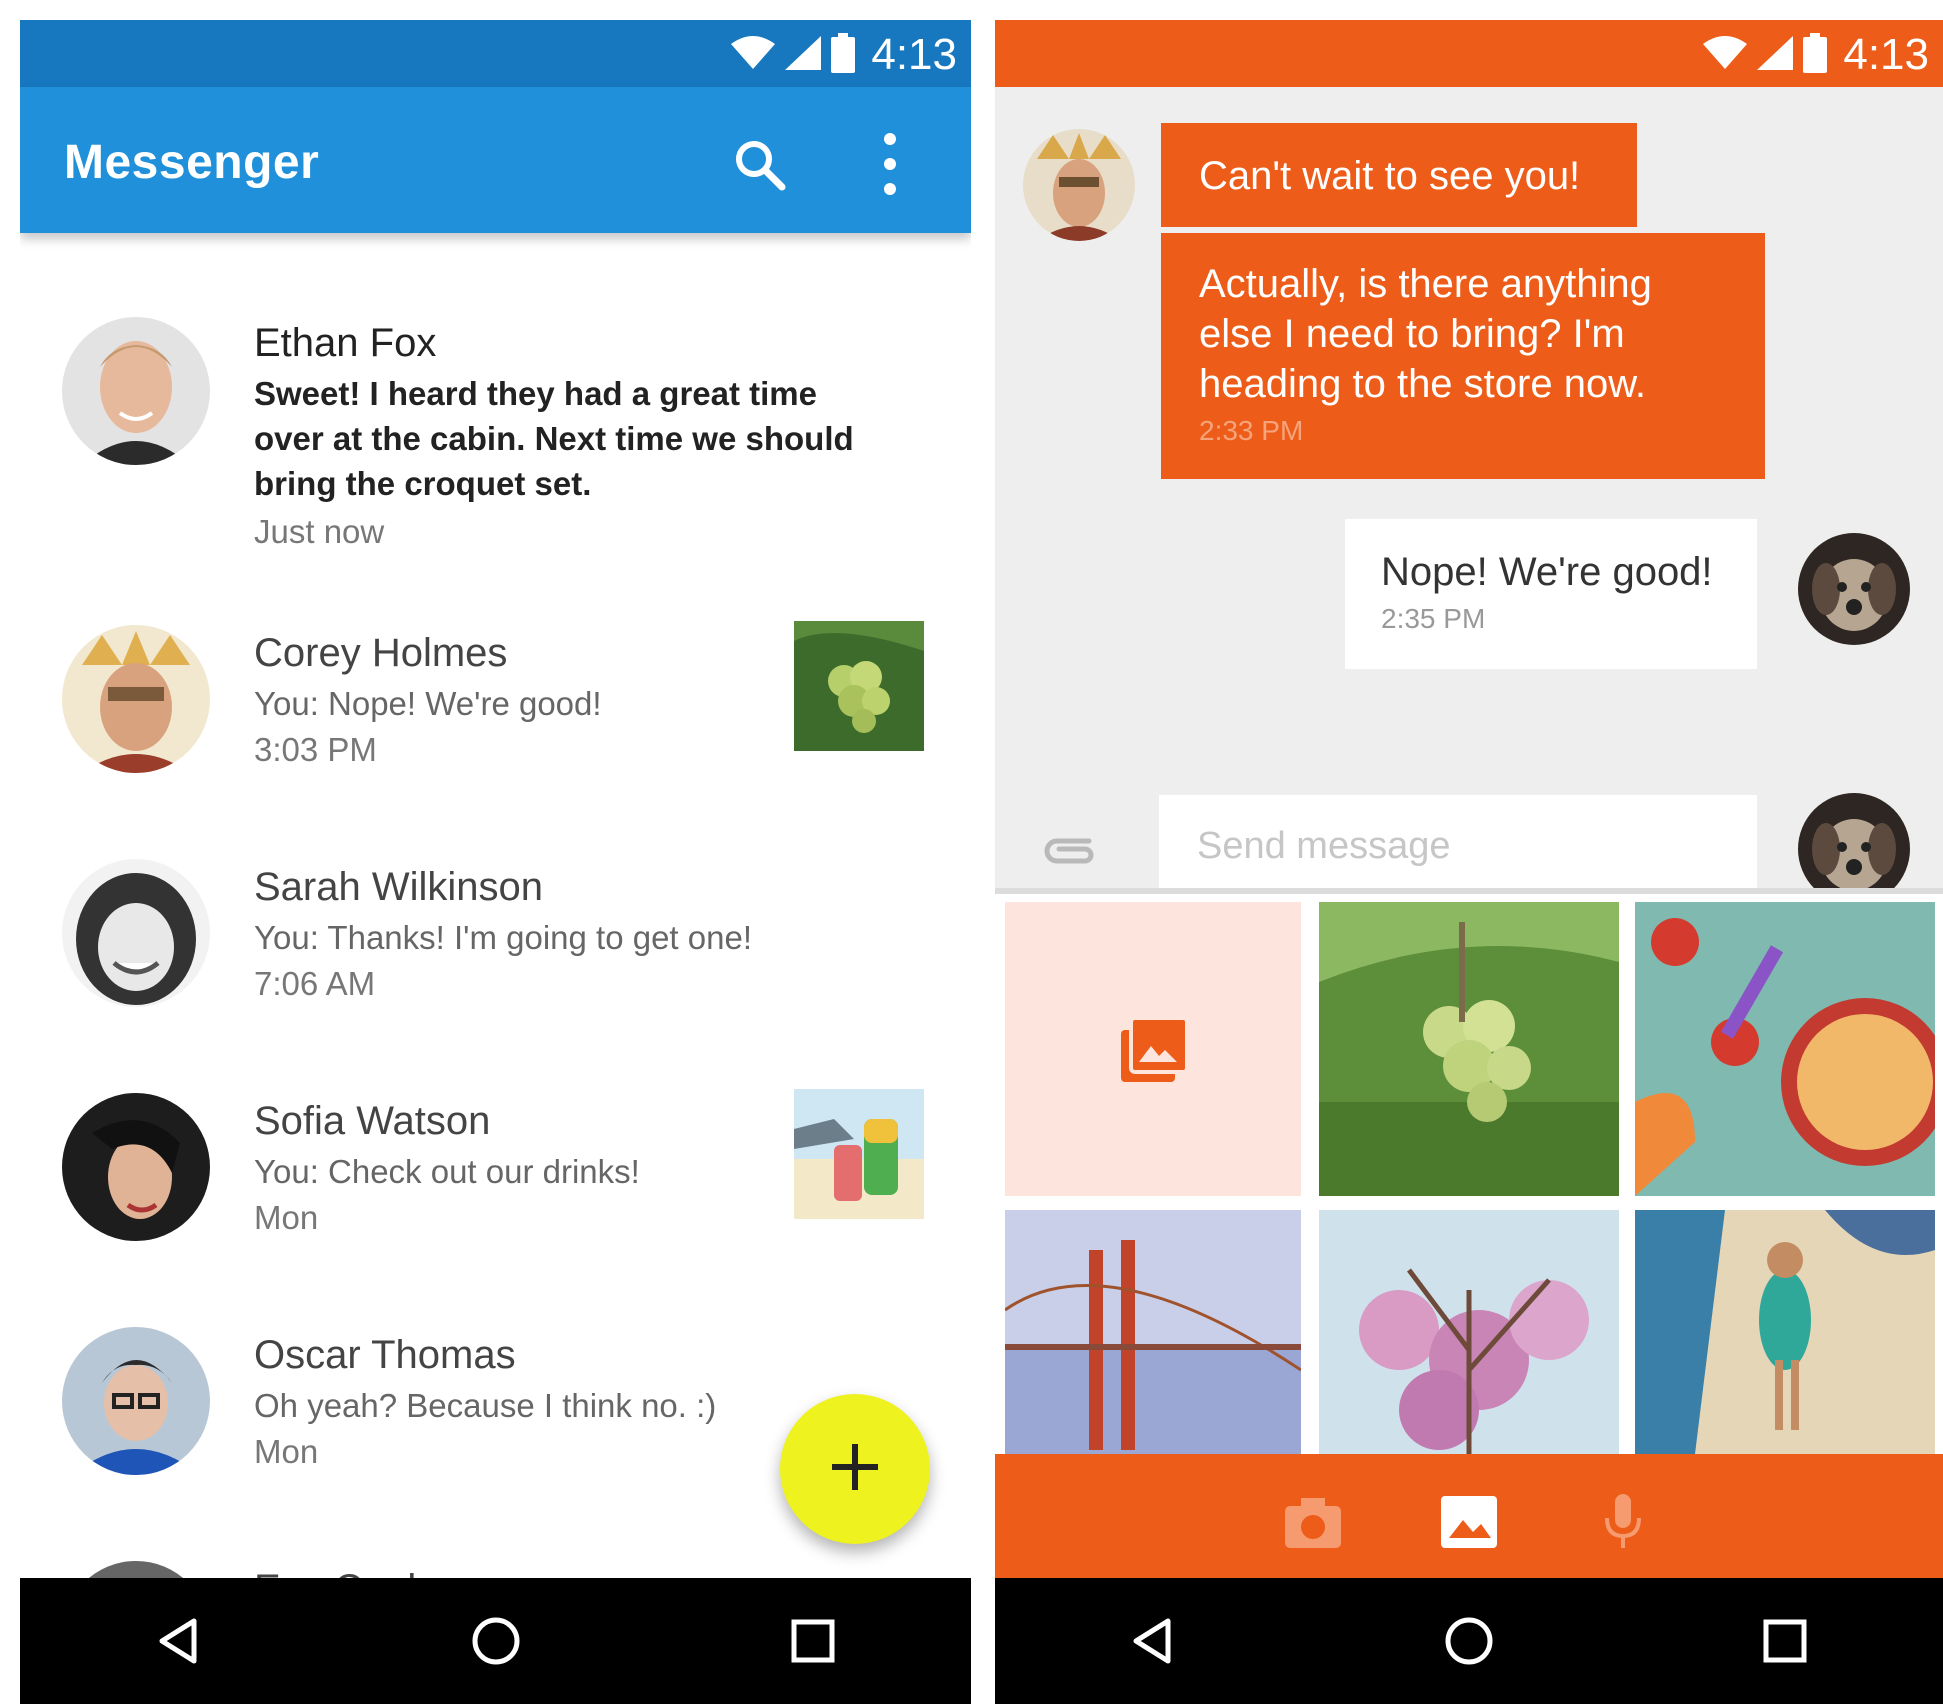 Image resolution: width=1943 pixels, height=1704 pixels. I want to click on mic-icon, so click(1623, 1522).